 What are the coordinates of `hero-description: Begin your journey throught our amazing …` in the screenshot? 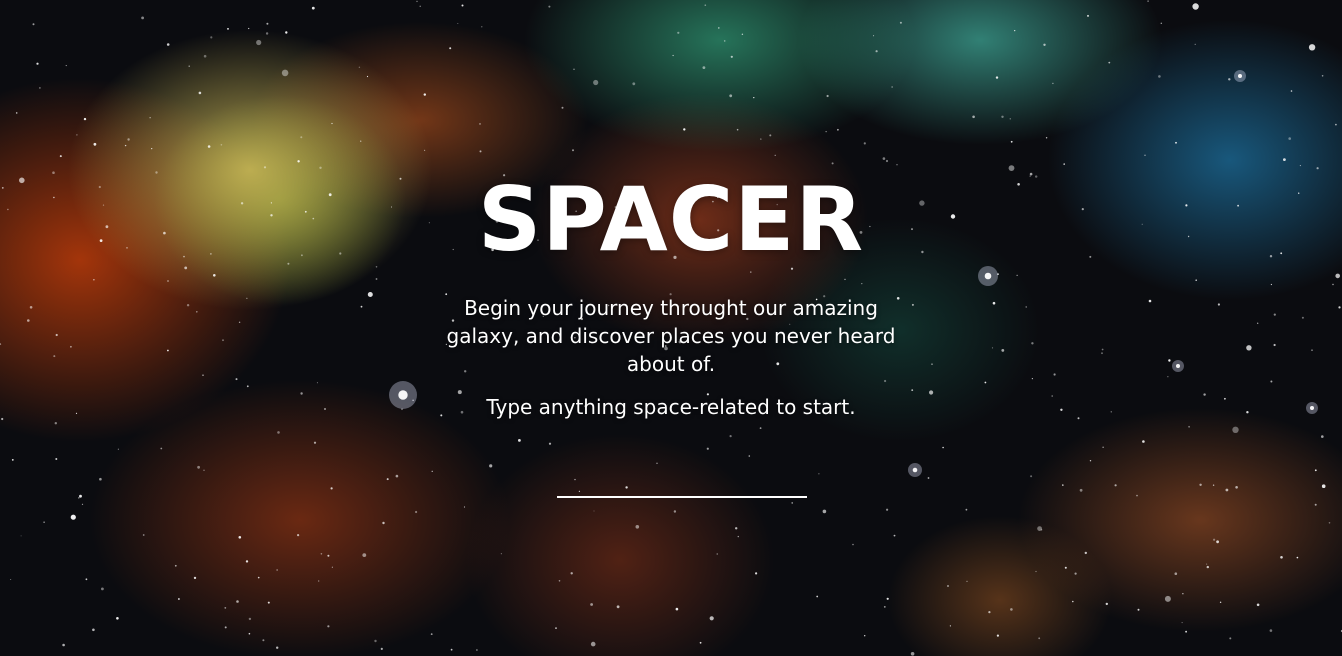 It's located at (671, 336).